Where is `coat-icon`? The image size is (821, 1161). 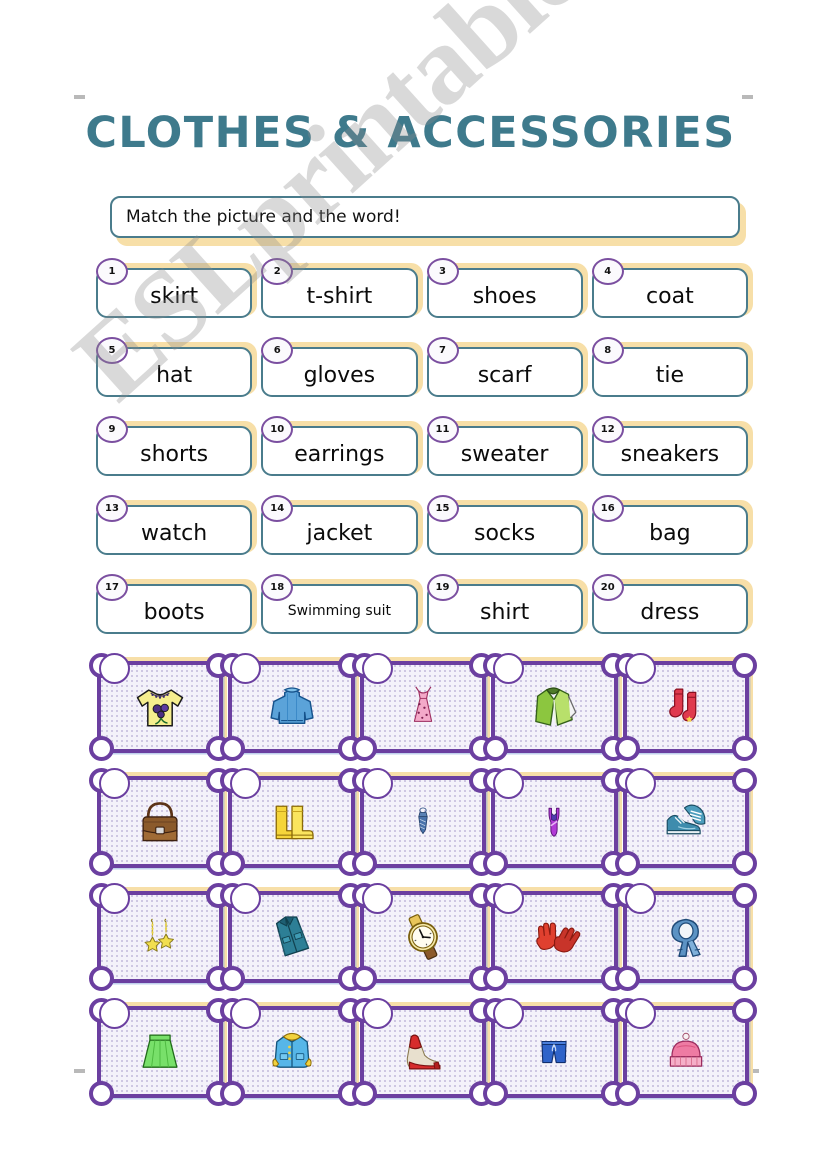 coat-icon is located at coordinates (292, 1052).